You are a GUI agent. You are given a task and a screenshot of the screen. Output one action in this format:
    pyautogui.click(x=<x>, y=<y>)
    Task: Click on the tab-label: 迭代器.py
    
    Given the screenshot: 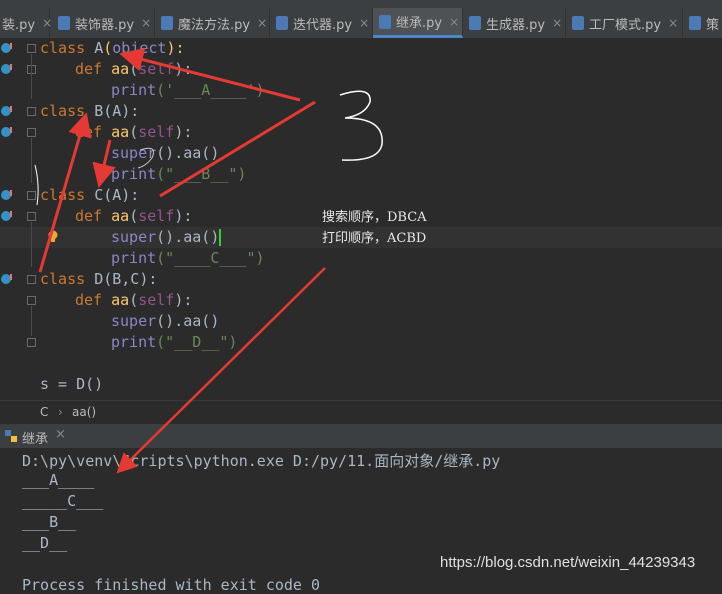 What is the action you would take?
    pyautogui.click(x=323, y=25)
    